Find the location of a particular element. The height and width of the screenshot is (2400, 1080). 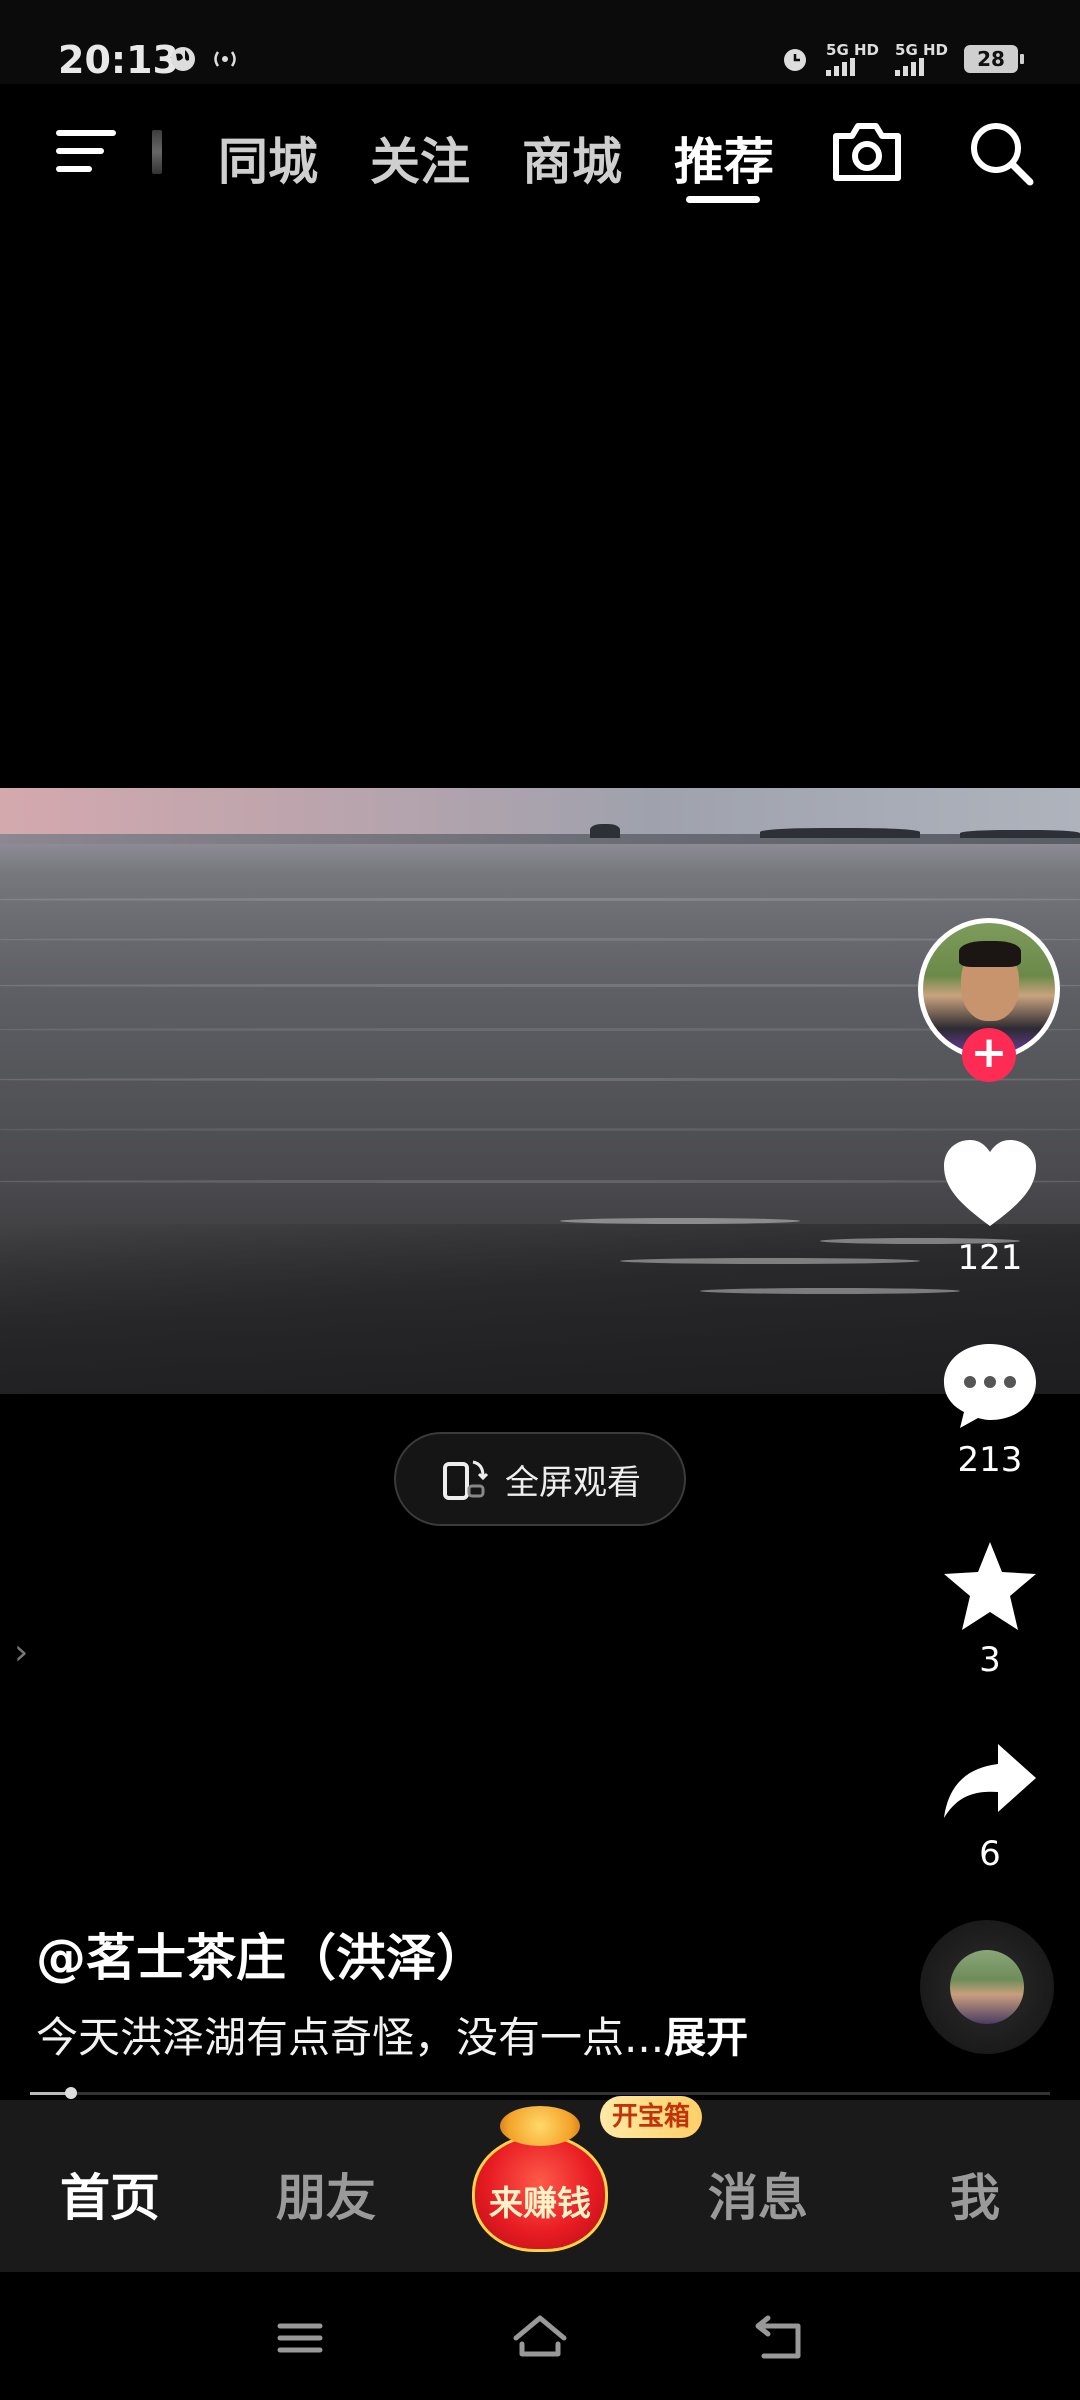

search-icon is located at coordinates (1001, 153).